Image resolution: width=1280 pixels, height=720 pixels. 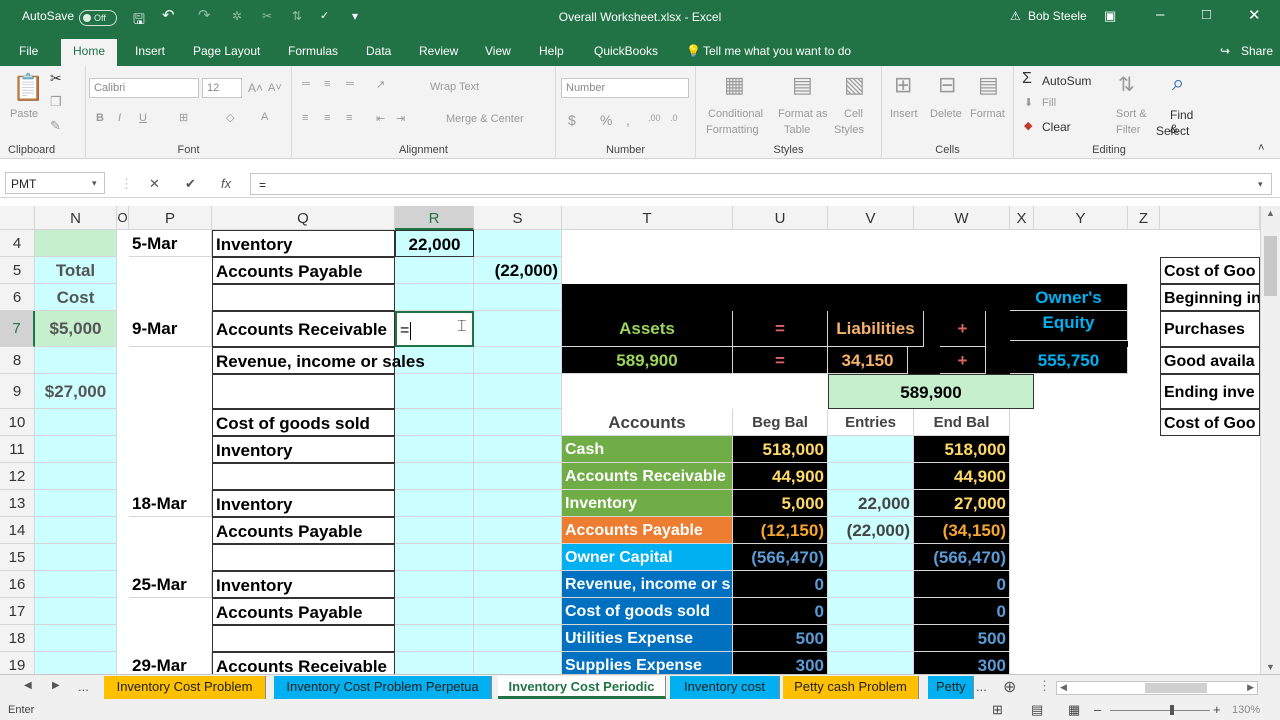 What do you see at coordinates (1176, 688) in the screenshot?
I see `horizontal-scroll-thumb` at bounding box center [1176, 688].